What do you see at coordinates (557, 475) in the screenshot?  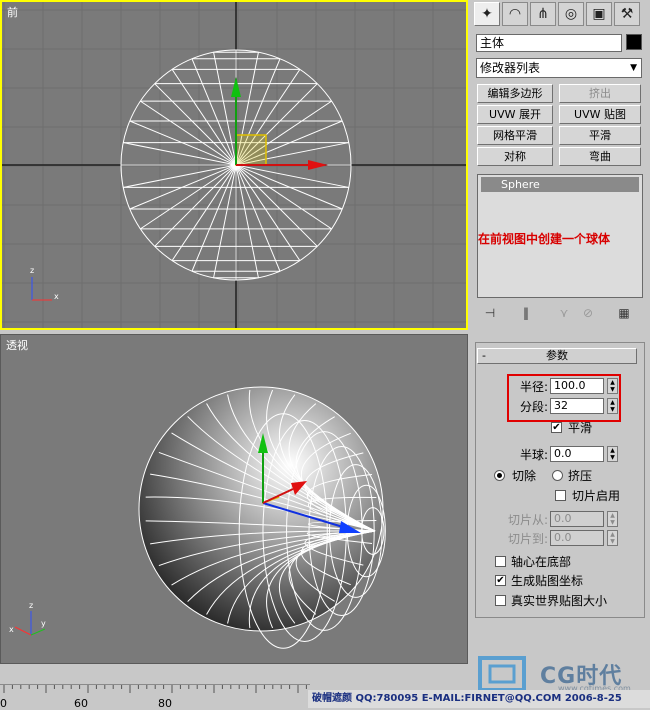 I see `squash-radio` at bounding box center [557, 475].